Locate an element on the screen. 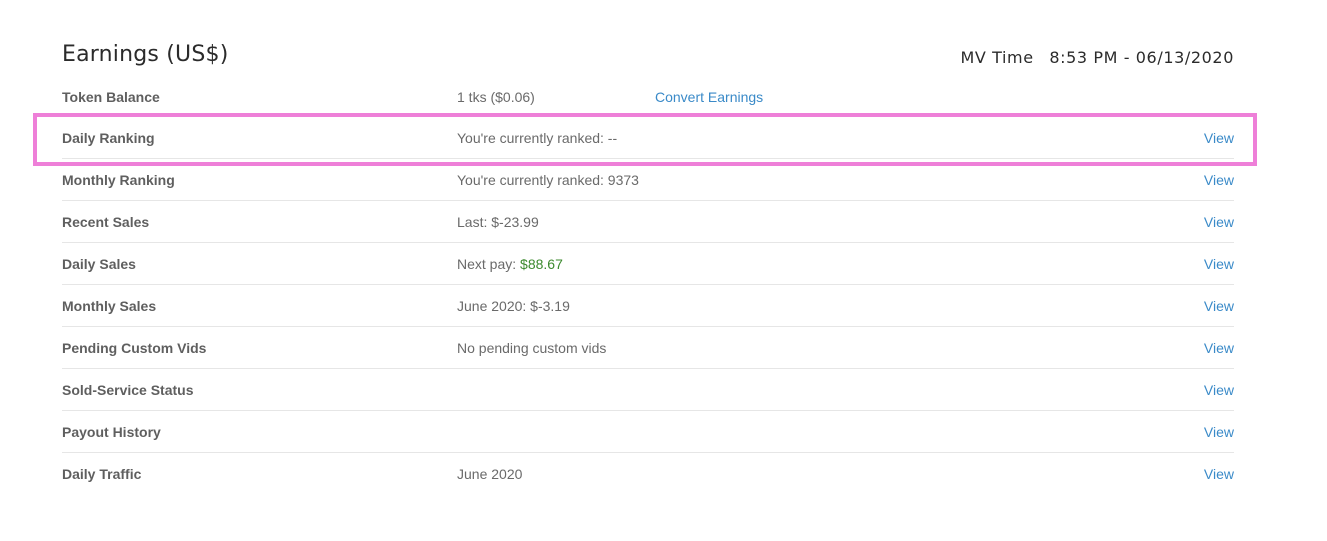  row-value: You're currently ranked: -- is located at coordinates (537, 138).